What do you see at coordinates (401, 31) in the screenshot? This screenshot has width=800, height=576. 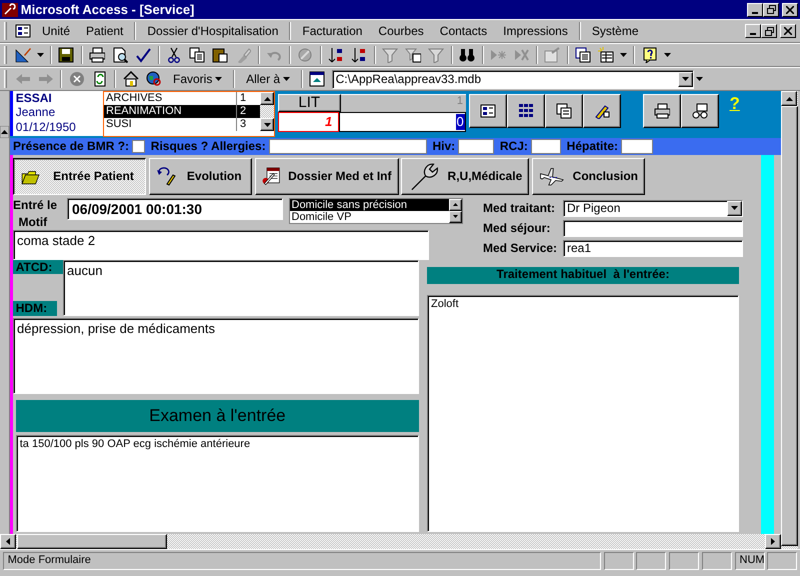 I see `menu-item: Courbes` at bounding box center [401, 31].